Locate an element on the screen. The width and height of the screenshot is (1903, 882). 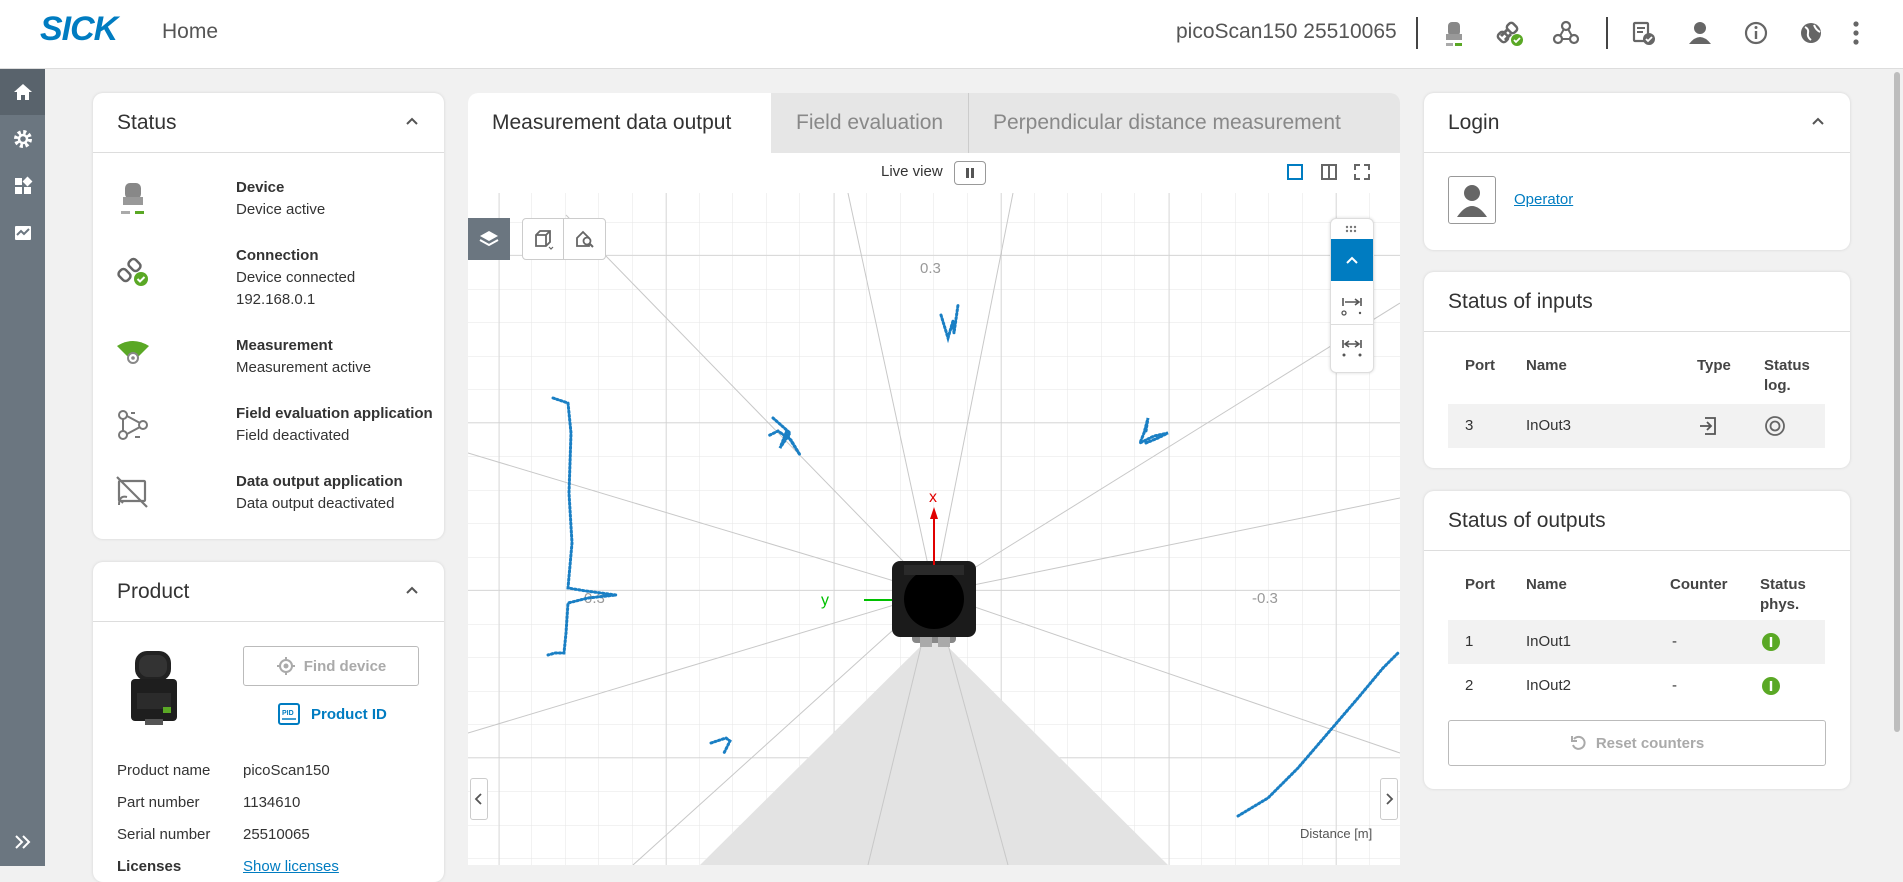
show-licenses-link: Show licenses is located at coordinates (291, 866).